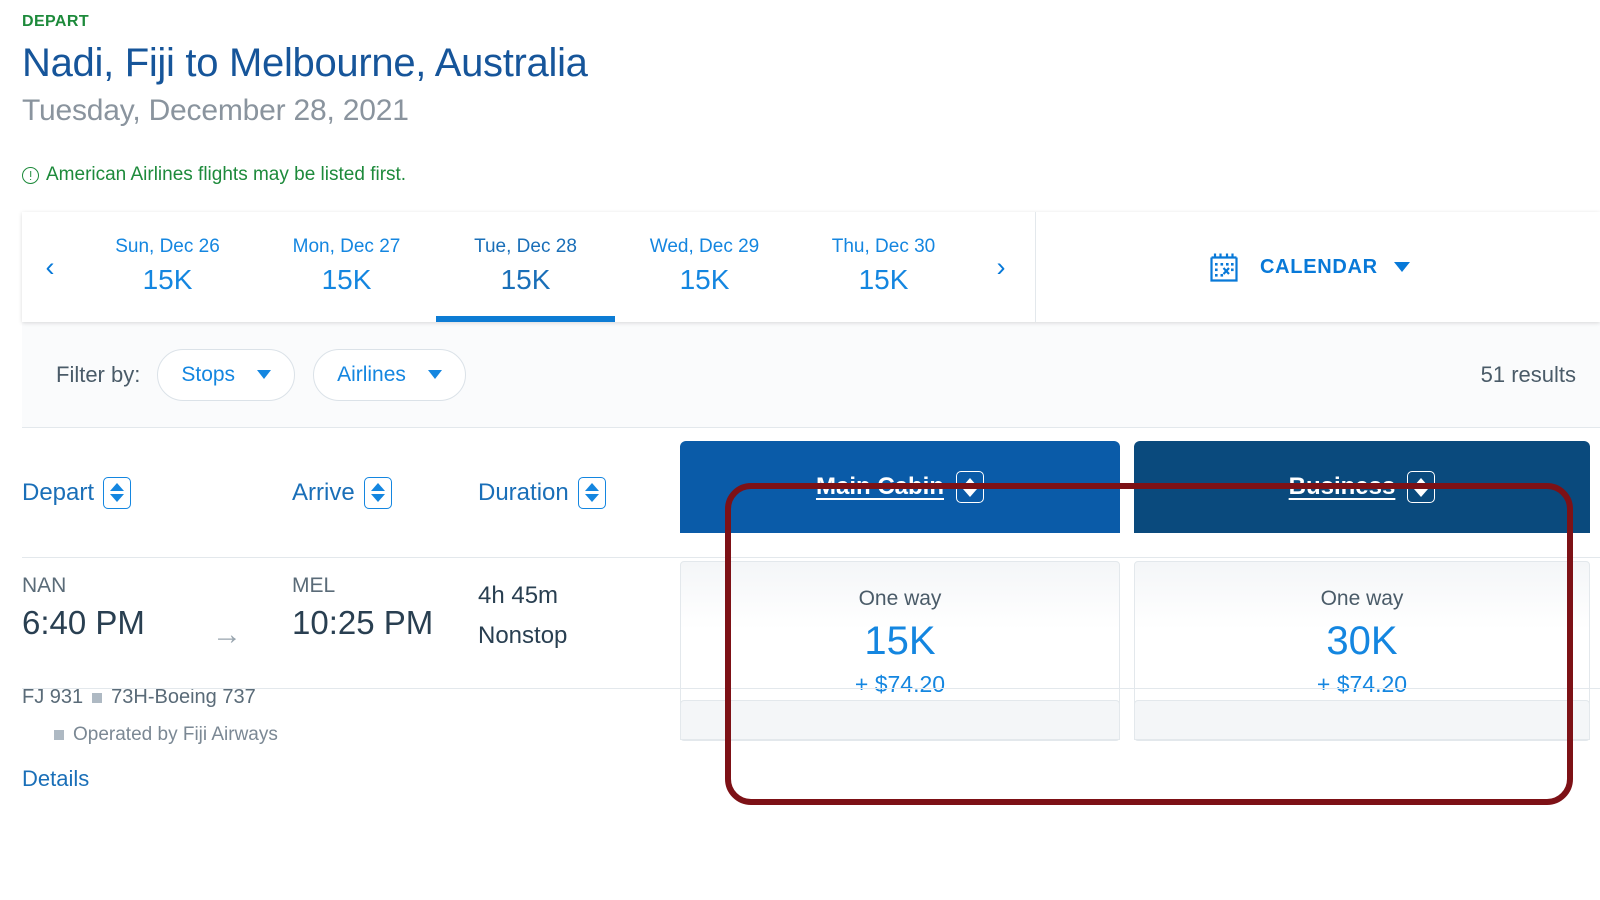  I want to click on airlines-filter-dropdown: Airlines, so click(389, 374).